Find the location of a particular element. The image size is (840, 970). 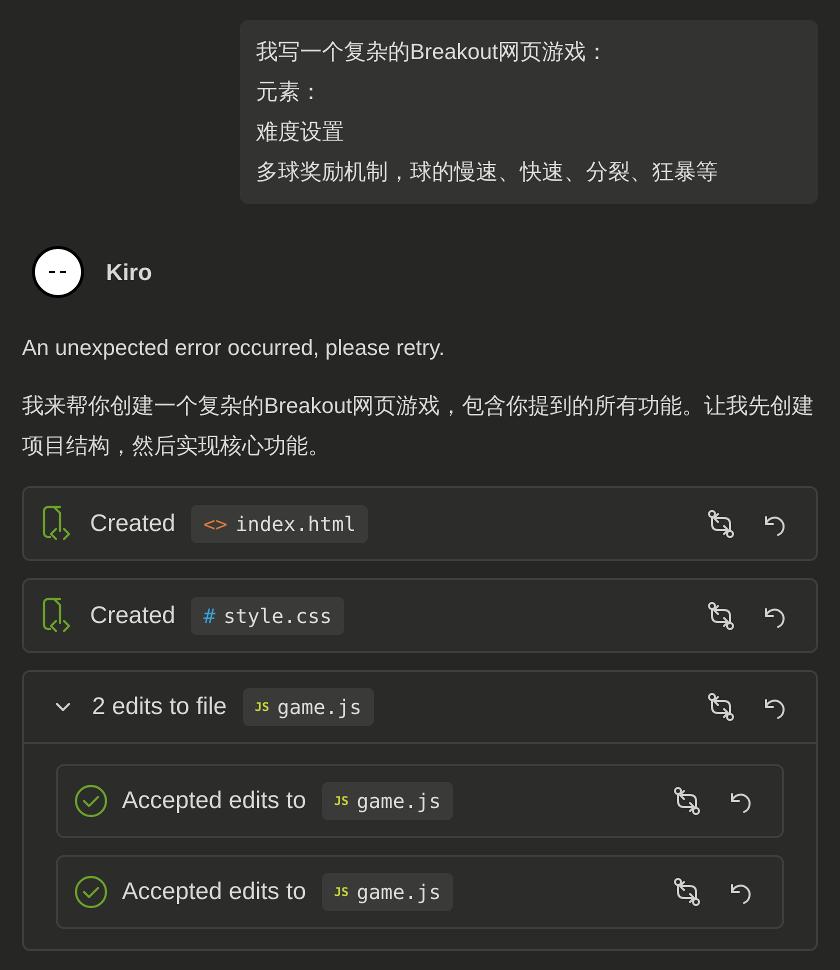

agent-name: Kiro is located at coordinates (129, 272).